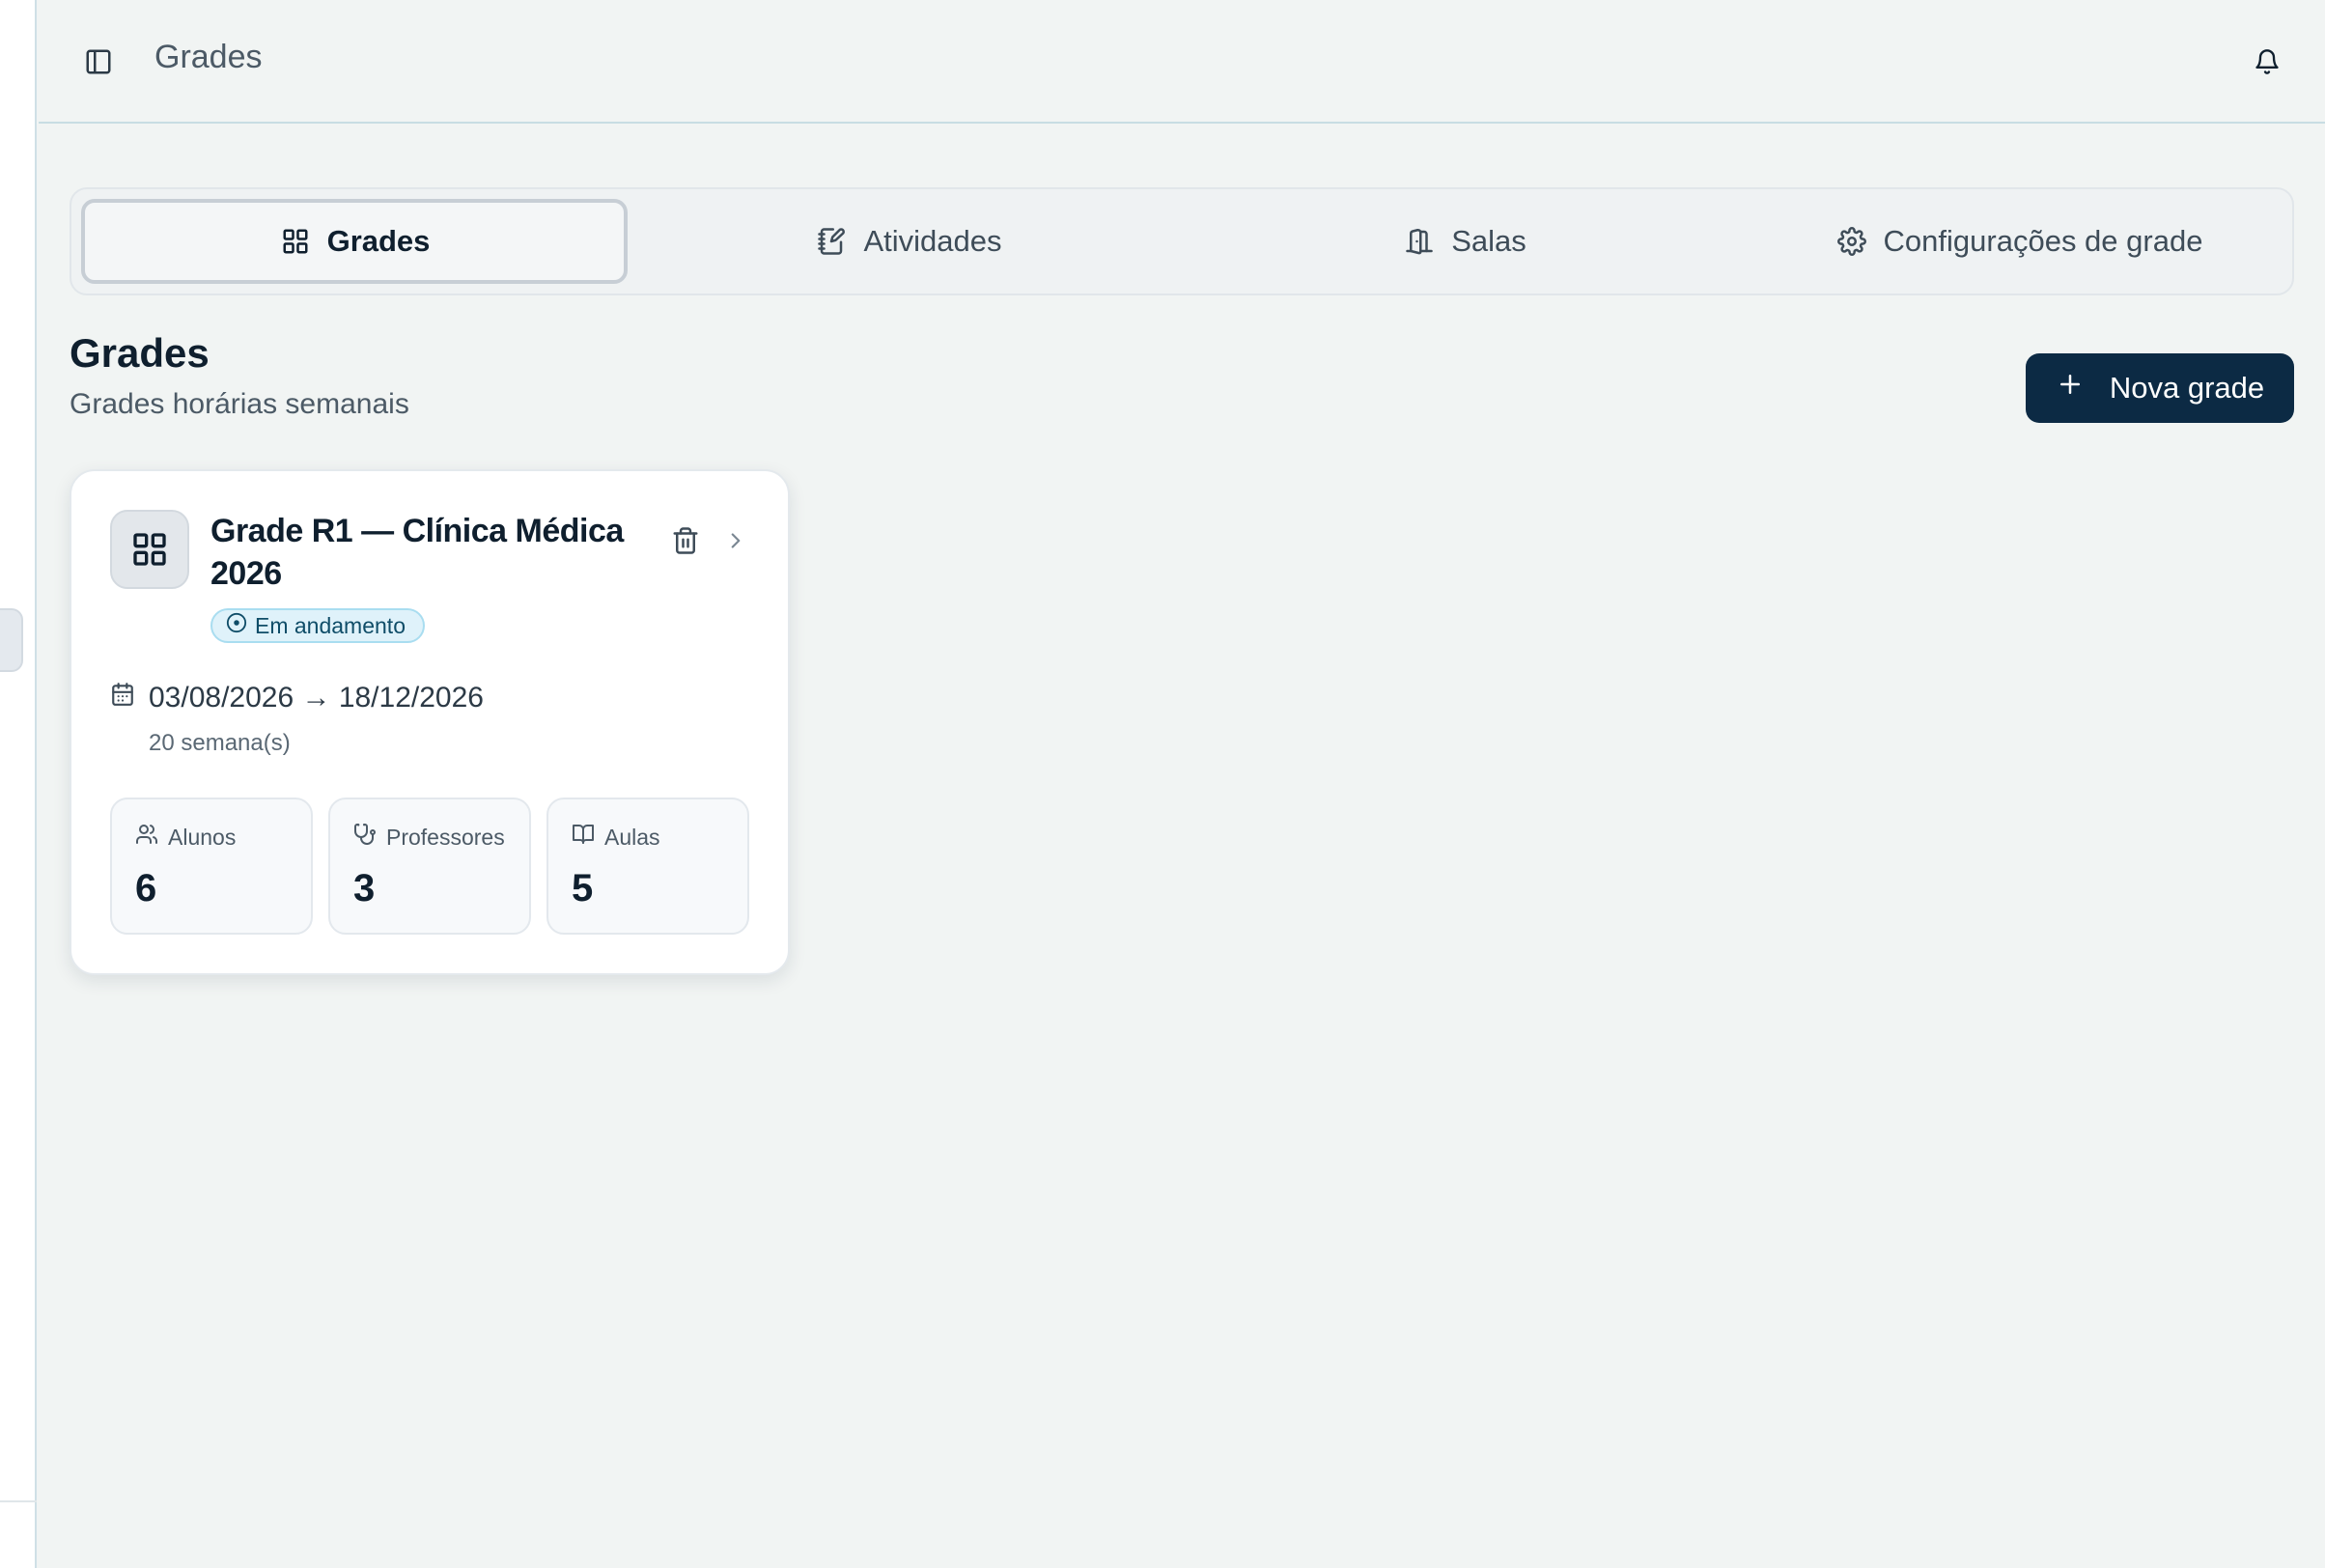 The width and height of the screenshot is (2325, 1568). I want to click on new-grade-label: Nova grade, so click(2187, 388).